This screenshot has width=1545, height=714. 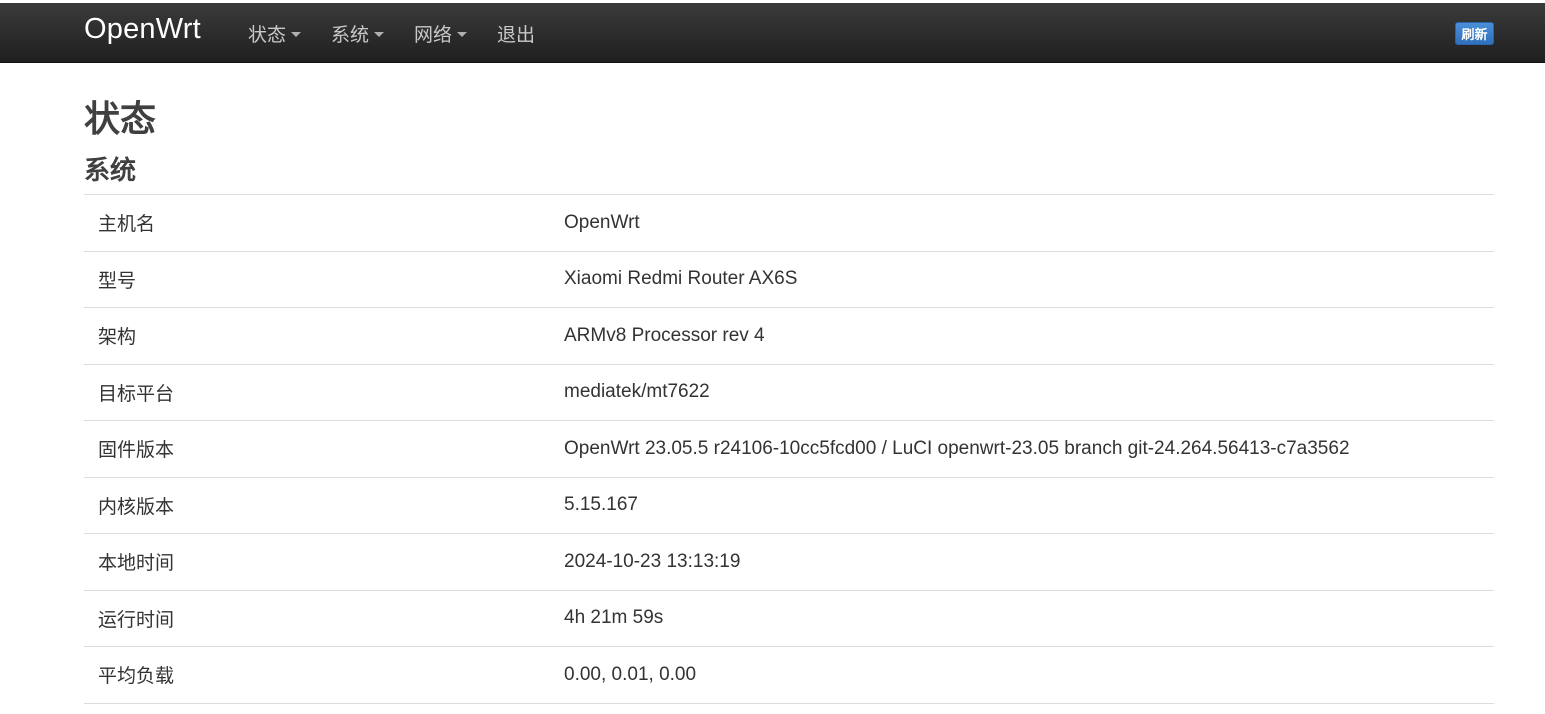 What do you see at coordinates (681, 279) in the screenshot?
I see `row-value: Xiaomi Redmi Router AX6S` at bounding box center [681, 279].